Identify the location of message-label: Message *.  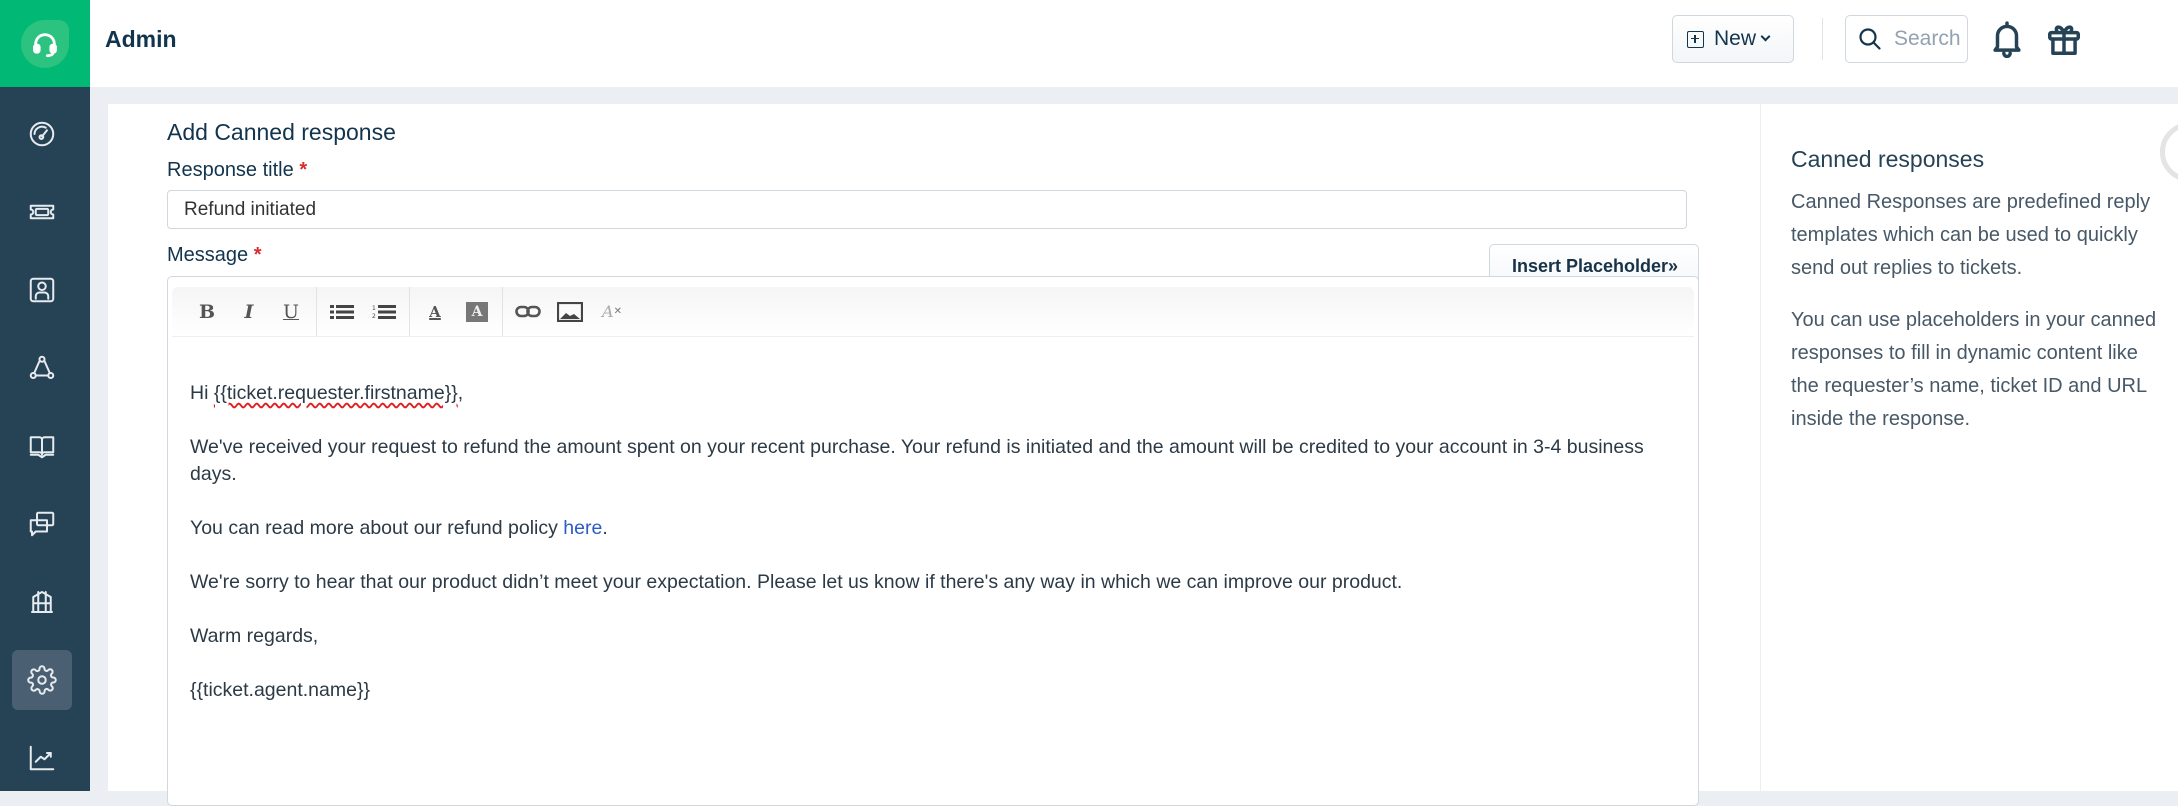
(214, 255).